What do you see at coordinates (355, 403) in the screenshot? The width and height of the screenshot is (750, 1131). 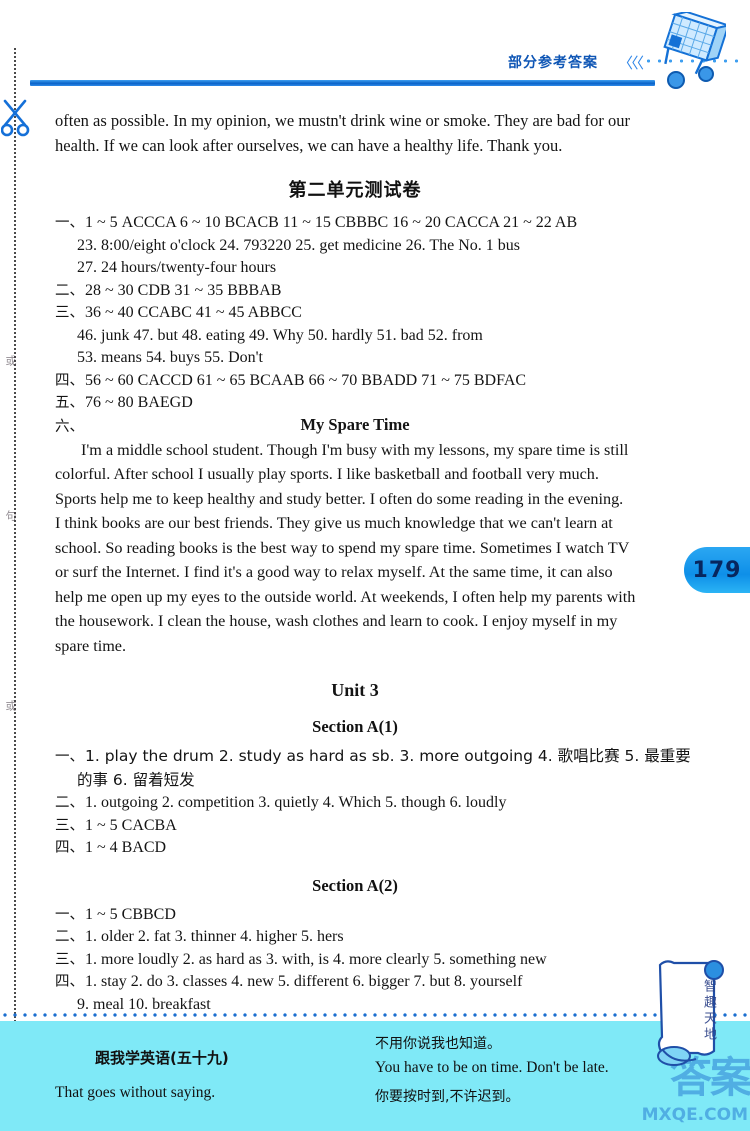 I see `answer-row: 五、76 ~ 80 BAEGD` at bounding box center [355, 403].